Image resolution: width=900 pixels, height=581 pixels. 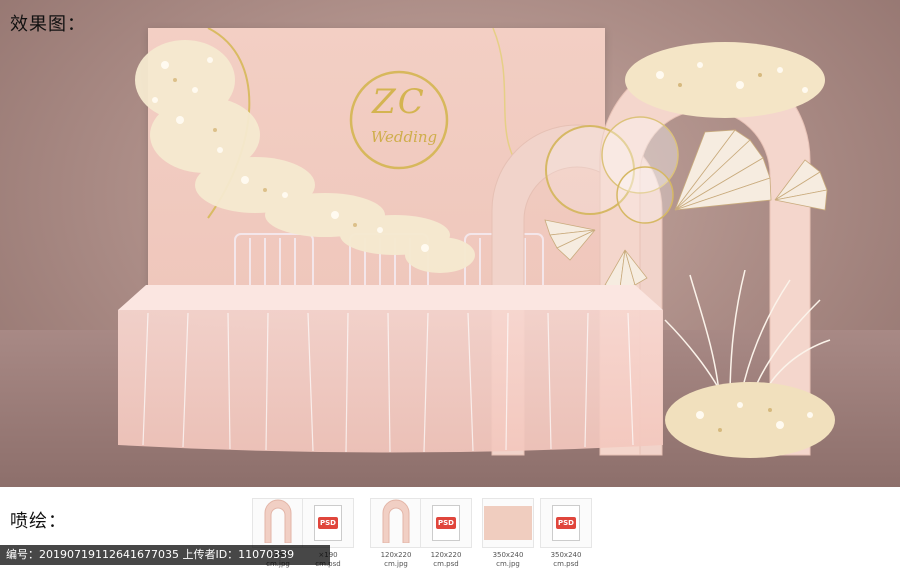 What do you see at coordinates (566, 559) in the screenshot?
I see `file-thumbnail-caption: 350x240 cm.psd` at bounding box center [566, 559].